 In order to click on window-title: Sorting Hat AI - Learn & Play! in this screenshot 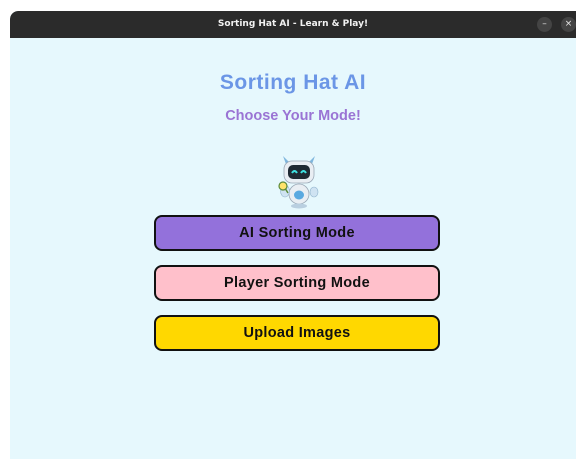, I will do `click(293, 24)`.